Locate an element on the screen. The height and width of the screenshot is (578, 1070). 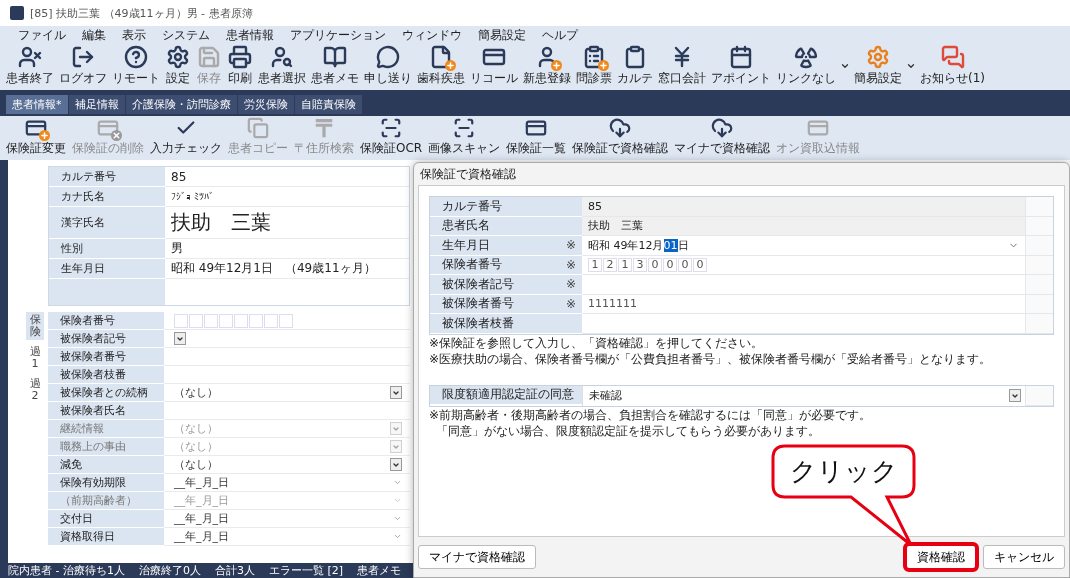
field-label: 被保険者記号 is located at coordinates (478, 284).